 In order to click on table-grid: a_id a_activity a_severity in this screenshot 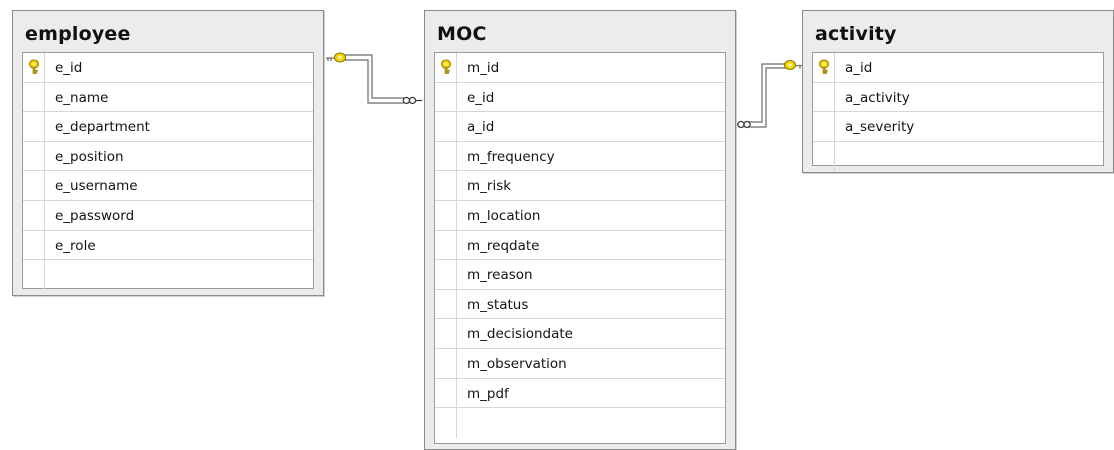, I will do `click(958, 112)`.